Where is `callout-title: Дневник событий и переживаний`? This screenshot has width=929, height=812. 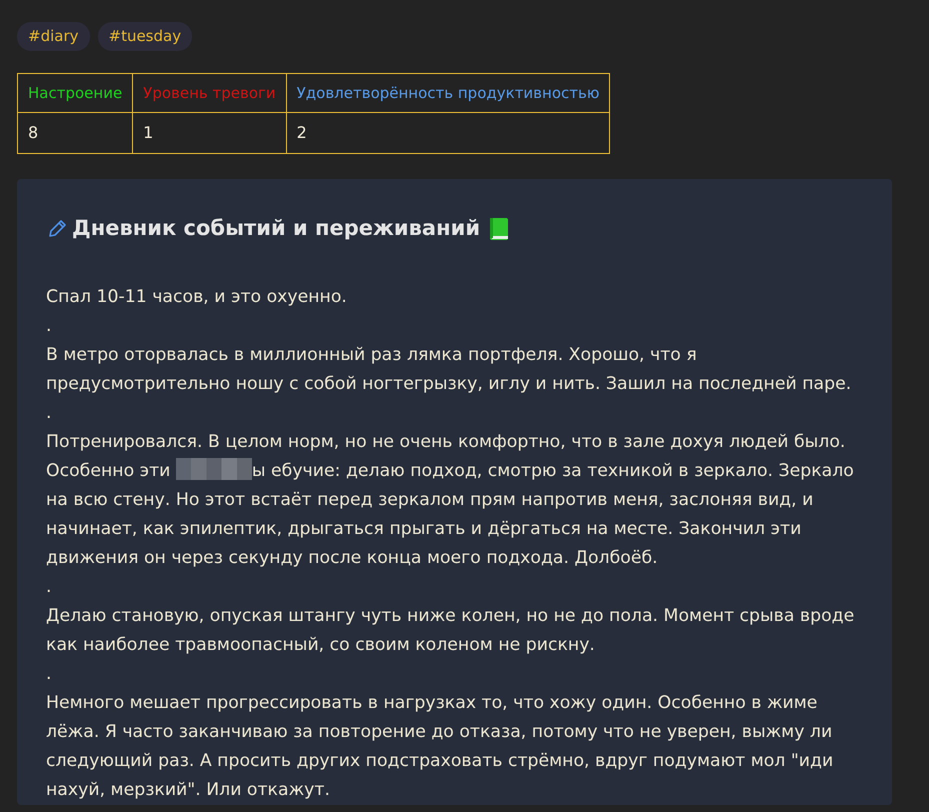
callout-title: Дневник событий и переживаний is located at coordinates (276, 228).